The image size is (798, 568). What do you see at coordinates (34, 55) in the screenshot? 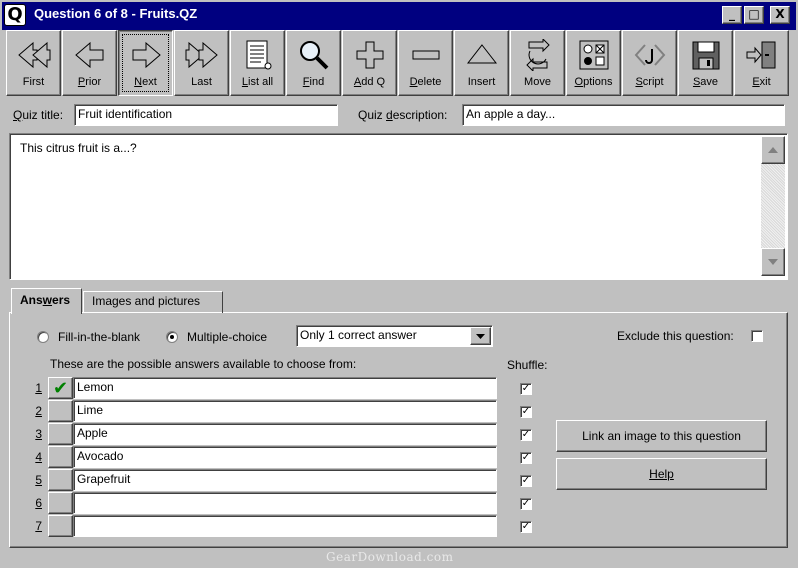
I see `double-arrow-left-icon` at bounding box center [34, 55].